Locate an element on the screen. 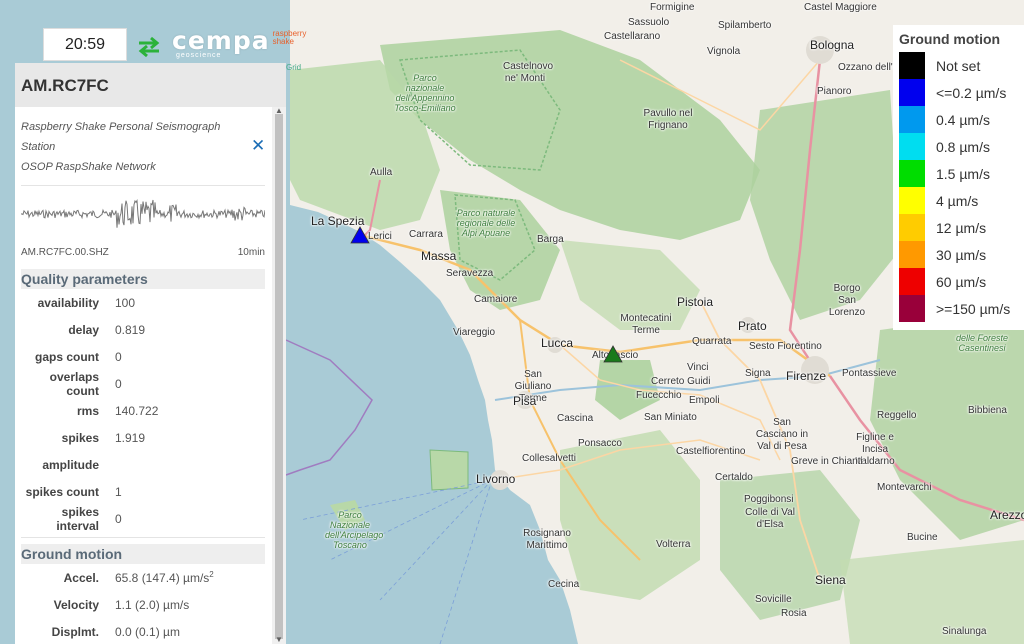  legend-label: 0.4 µm/s is located at coordinates (963, 119).